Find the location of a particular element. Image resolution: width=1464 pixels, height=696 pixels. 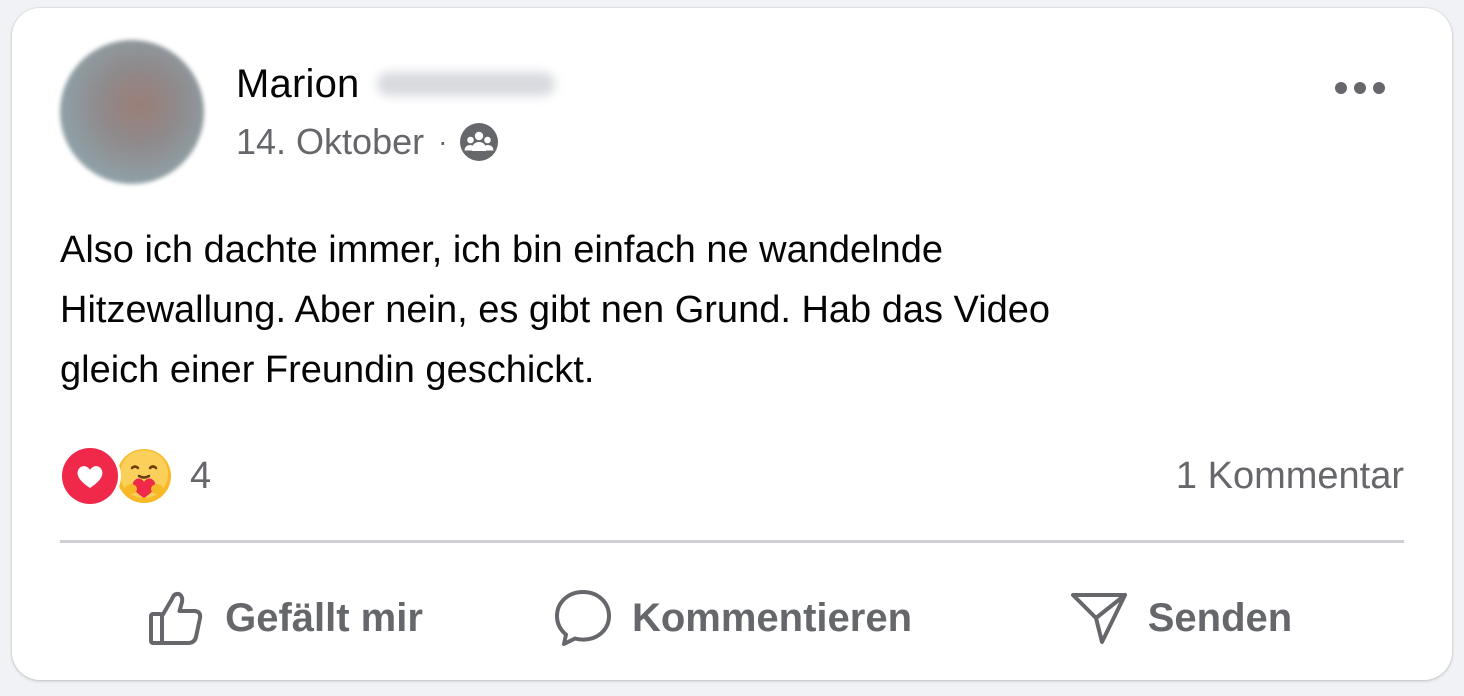

more-horizontal-icon is located at coordinates (1360, 88).